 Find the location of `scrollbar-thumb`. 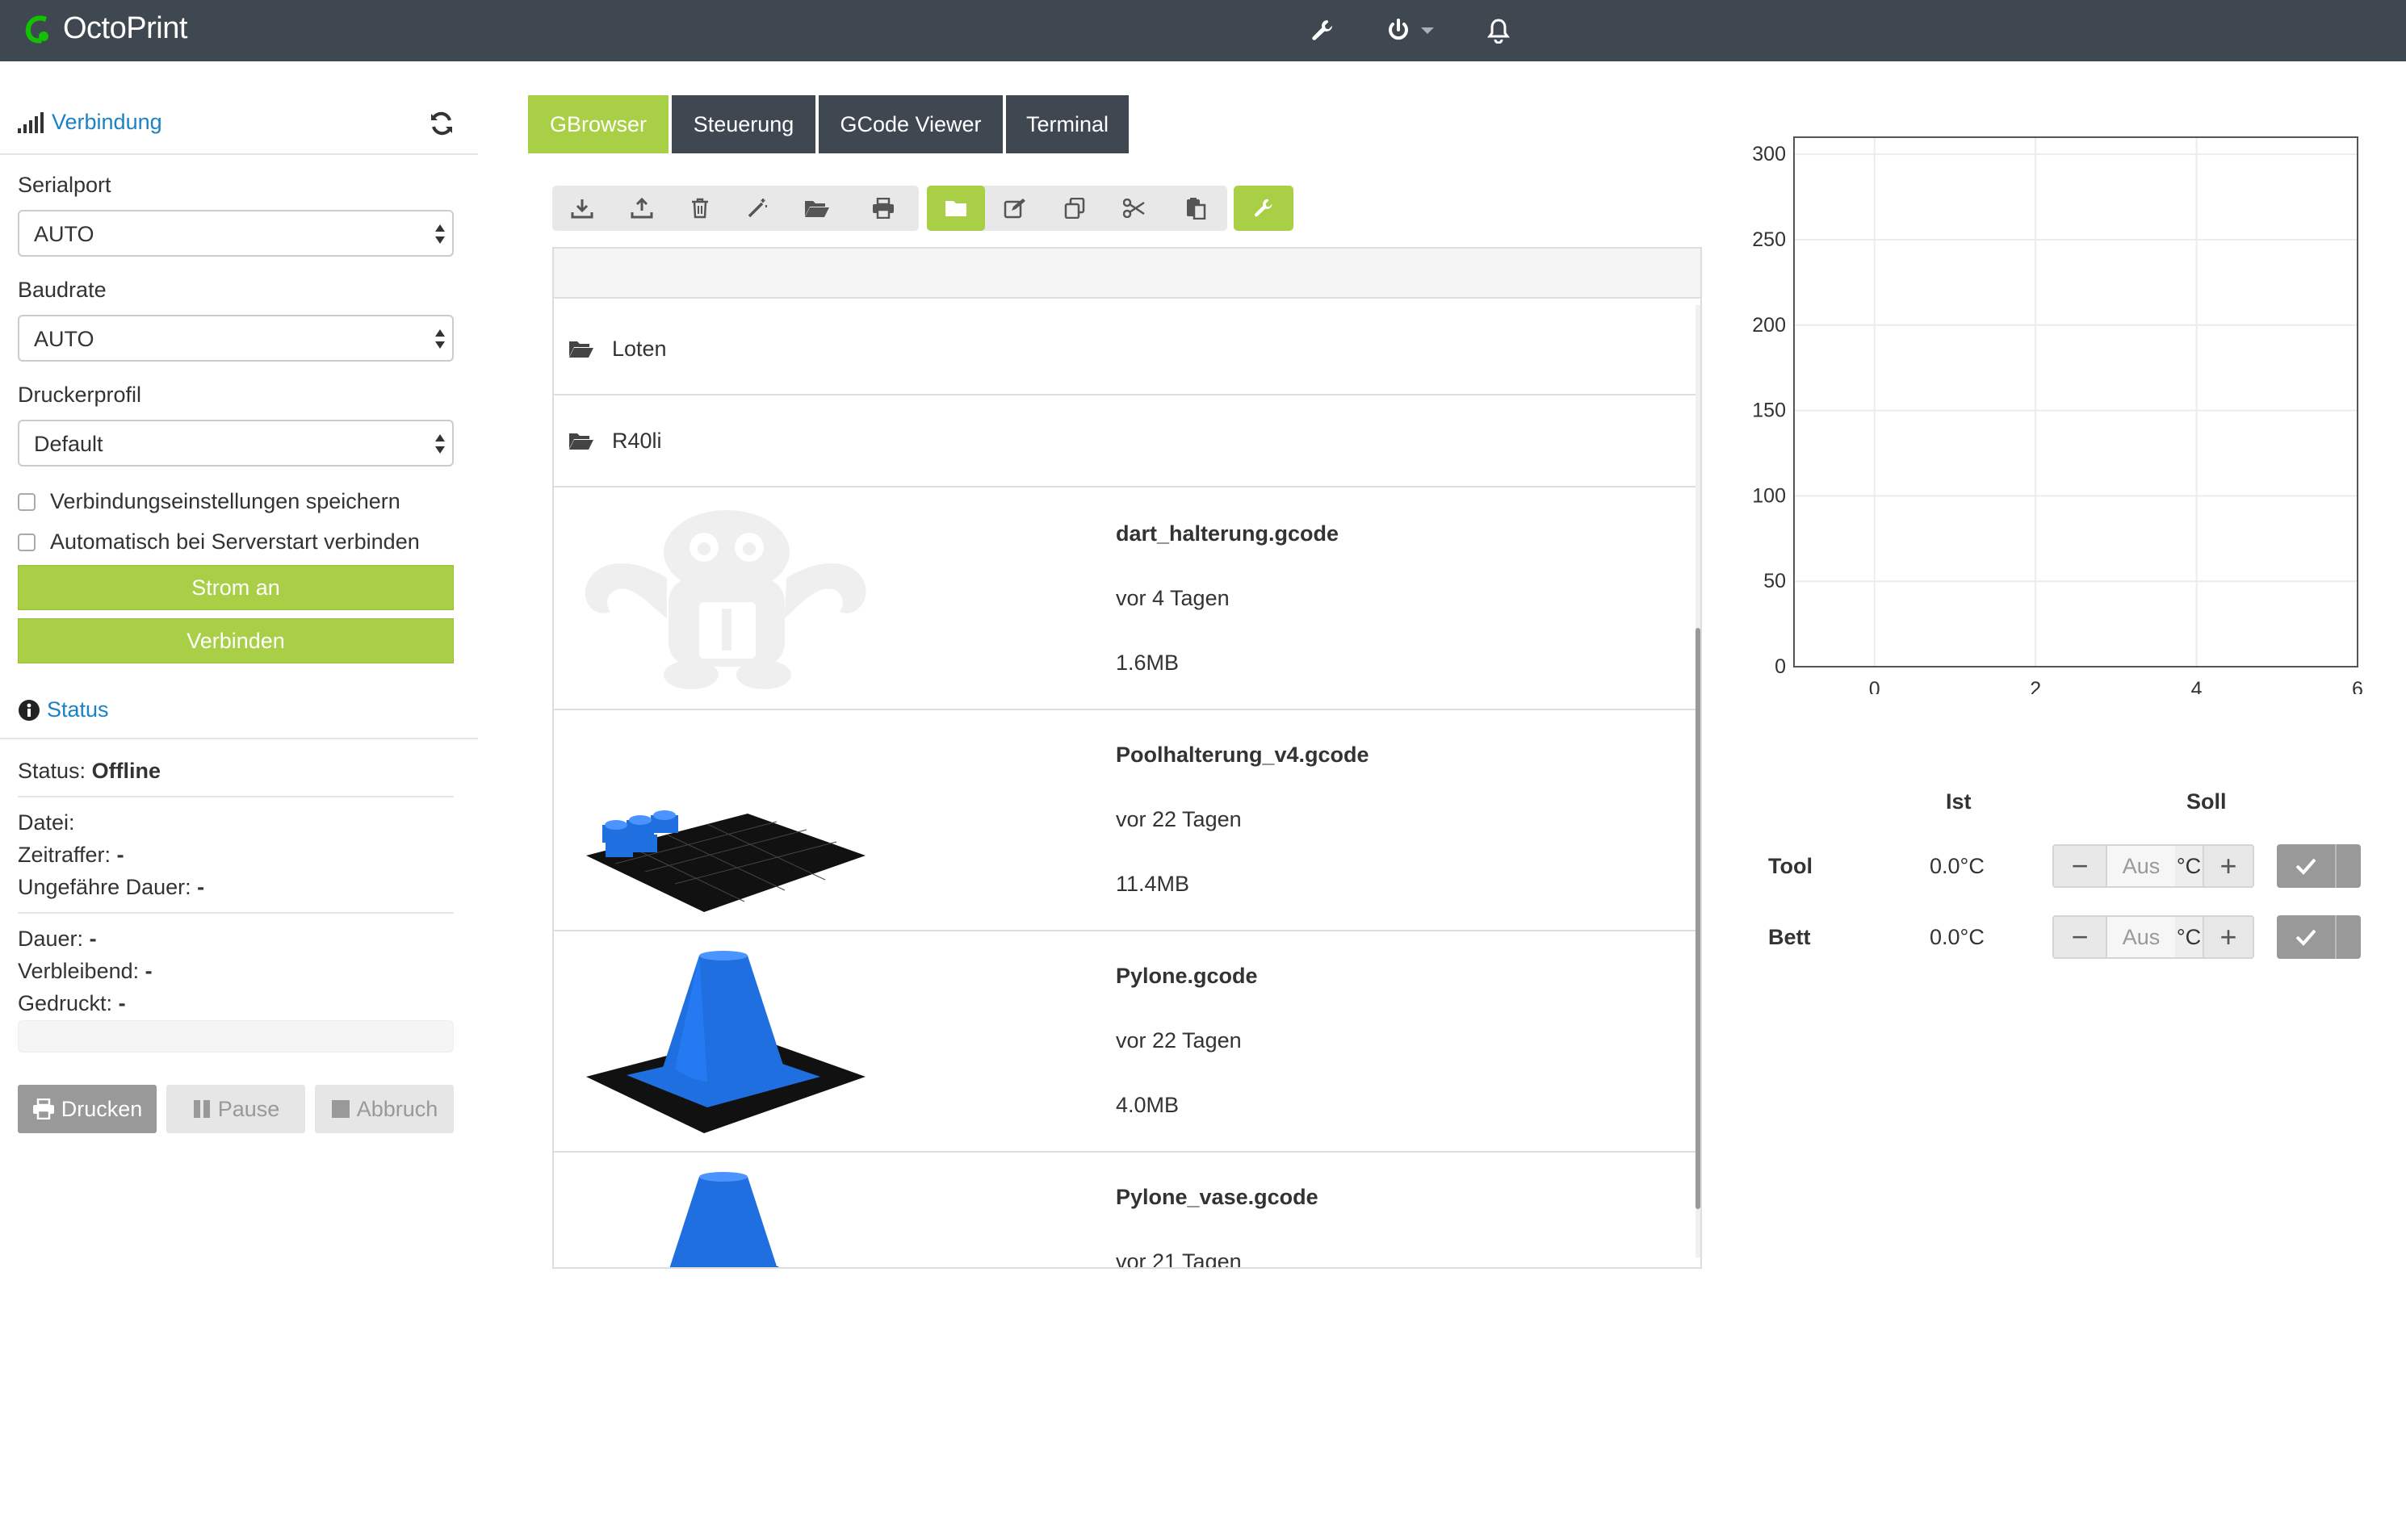

scrollbar-thumb is located at coordinates (1698, 918).